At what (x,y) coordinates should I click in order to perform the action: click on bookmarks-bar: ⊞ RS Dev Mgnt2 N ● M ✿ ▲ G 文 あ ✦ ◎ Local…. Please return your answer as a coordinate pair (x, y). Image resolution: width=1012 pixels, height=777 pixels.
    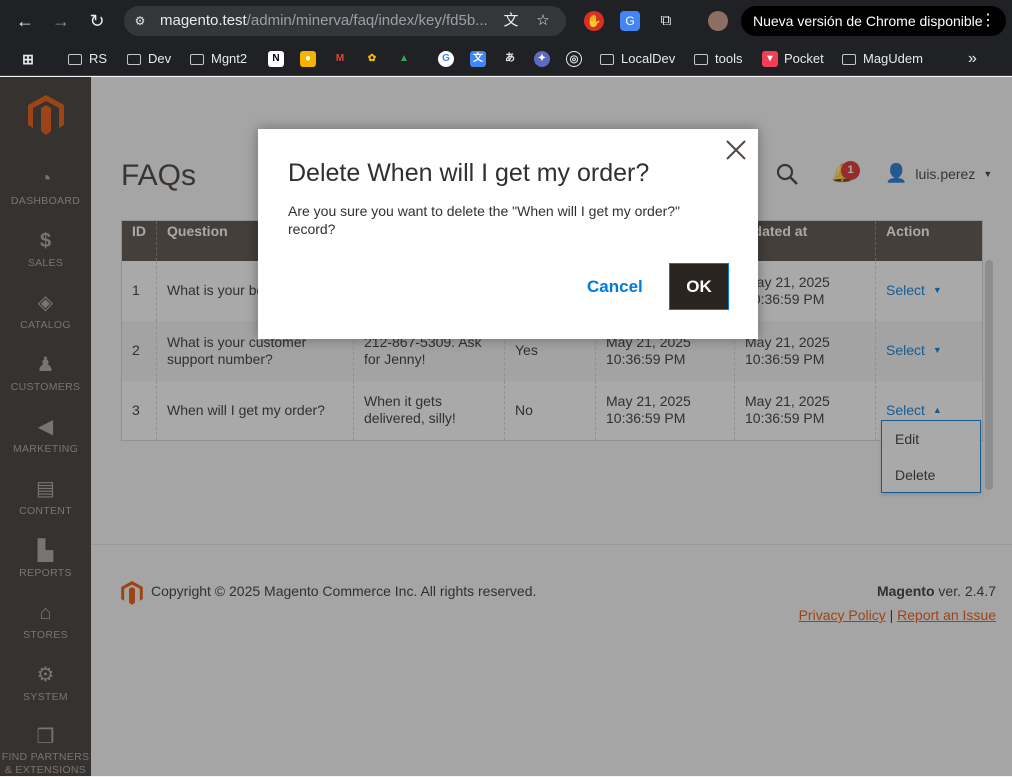
    Looking at the image, I should click on (506, 59).